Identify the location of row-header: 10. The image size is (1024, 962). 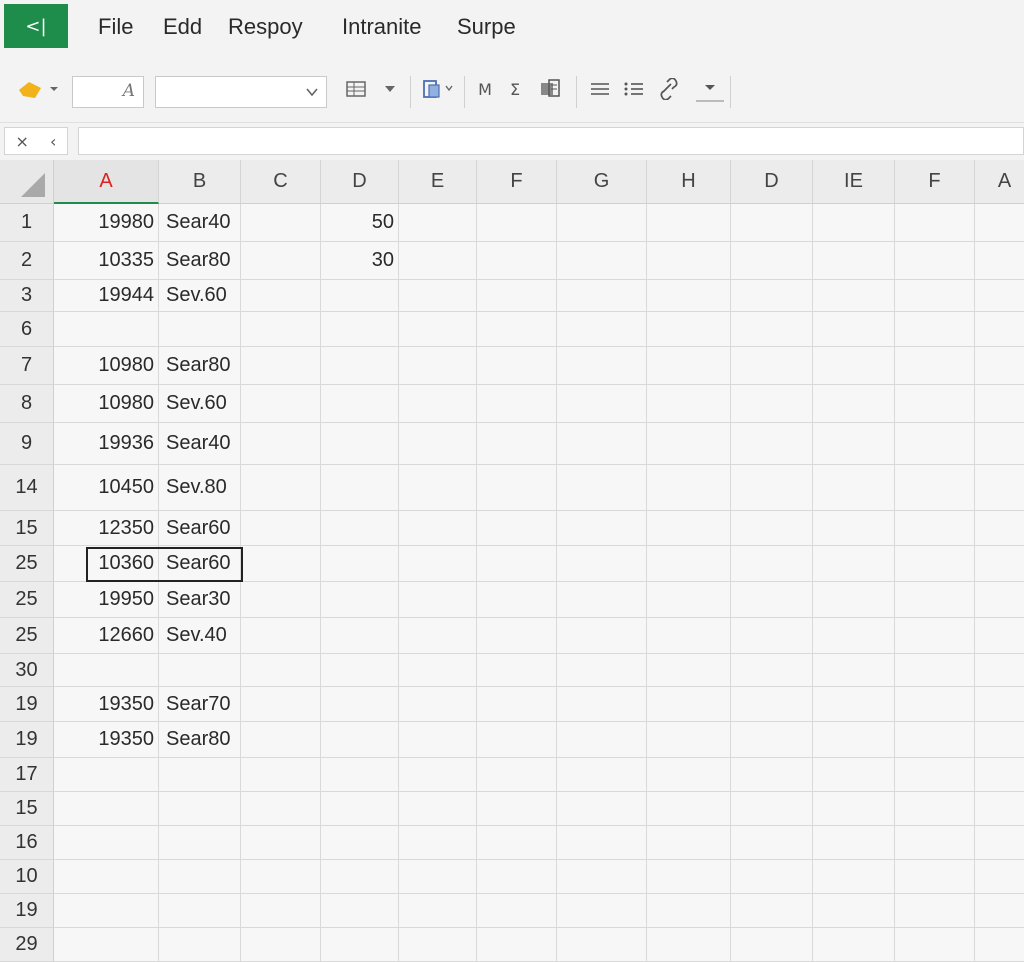
(27, 877).